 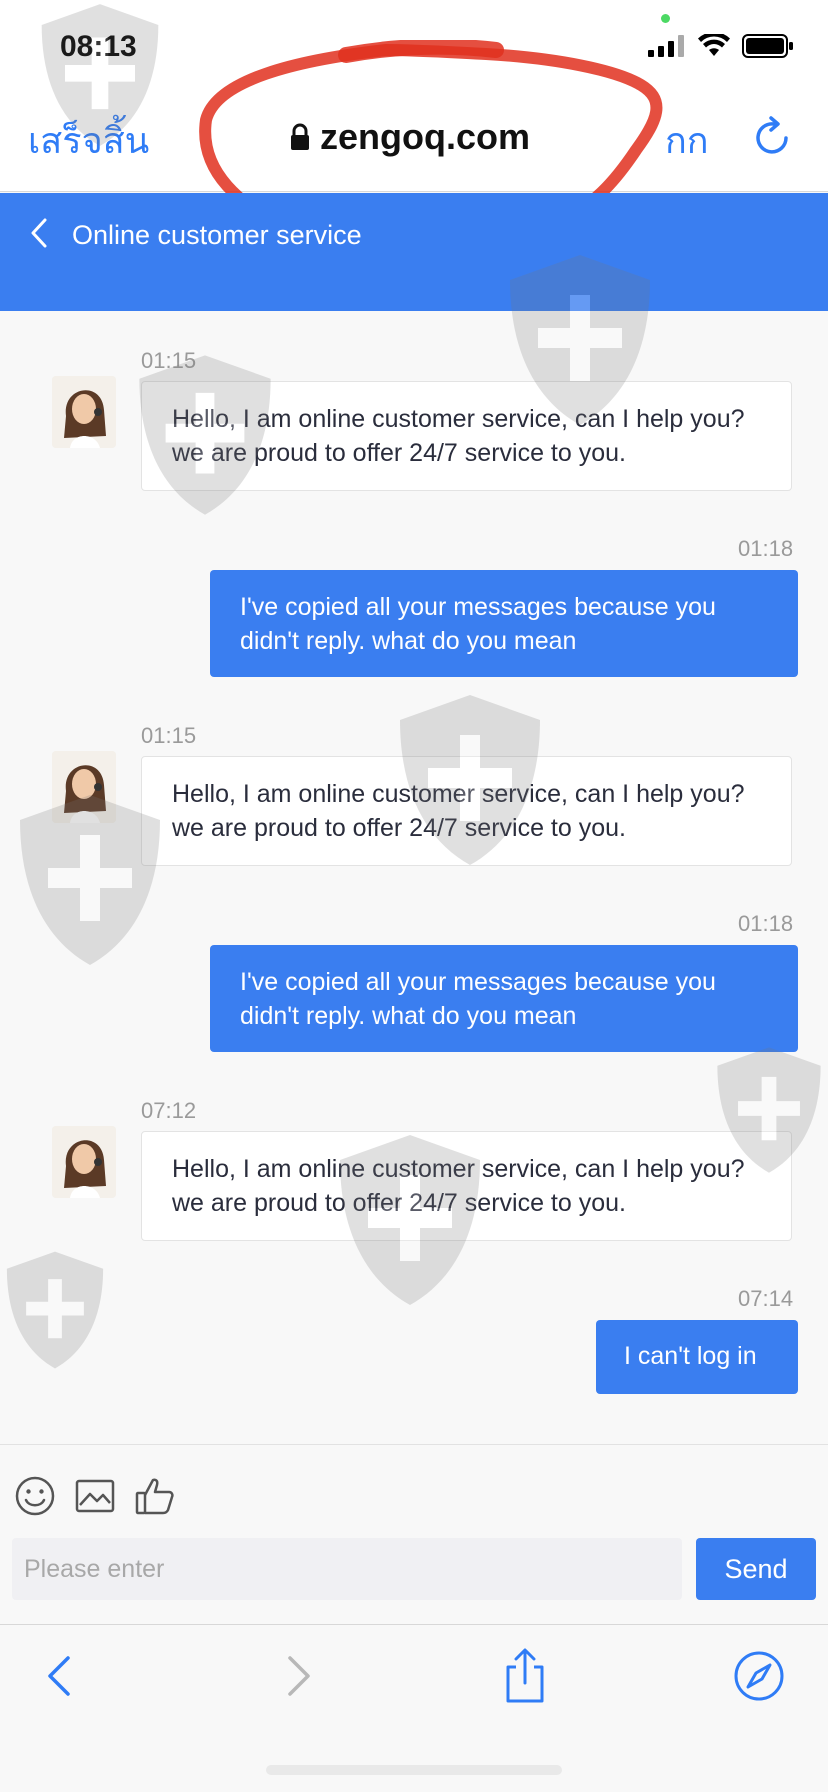 I want to click on chevron-left-icon, so click(x=39, y=233).